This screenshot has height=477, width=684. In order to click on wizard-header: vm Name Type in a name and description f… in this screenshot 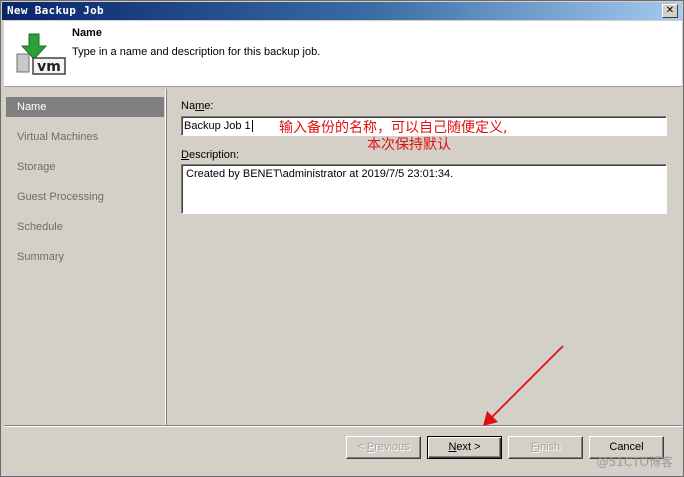, I will do `click(343, 54)`.